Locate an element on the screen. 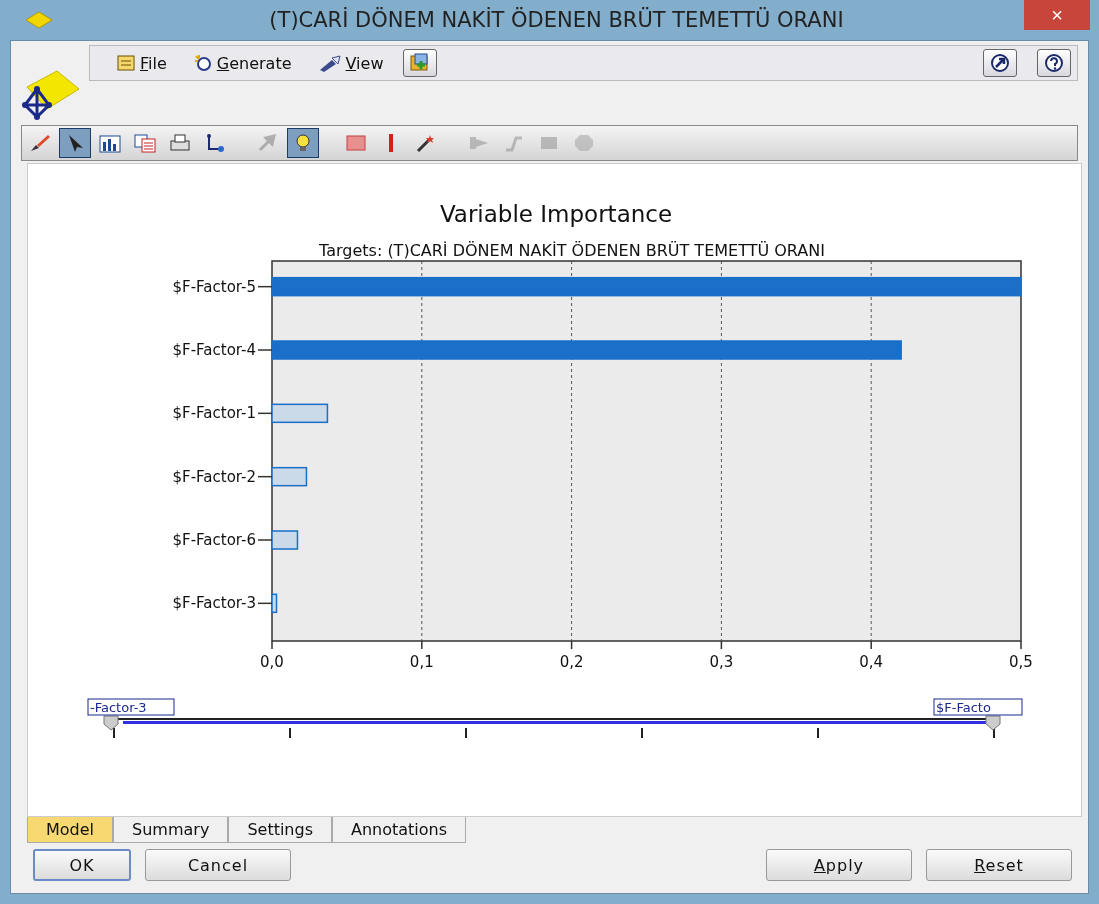 The height and width of the screenshot is (904, 1099). dialog-button: Reset is located at coordinates (999, 865).